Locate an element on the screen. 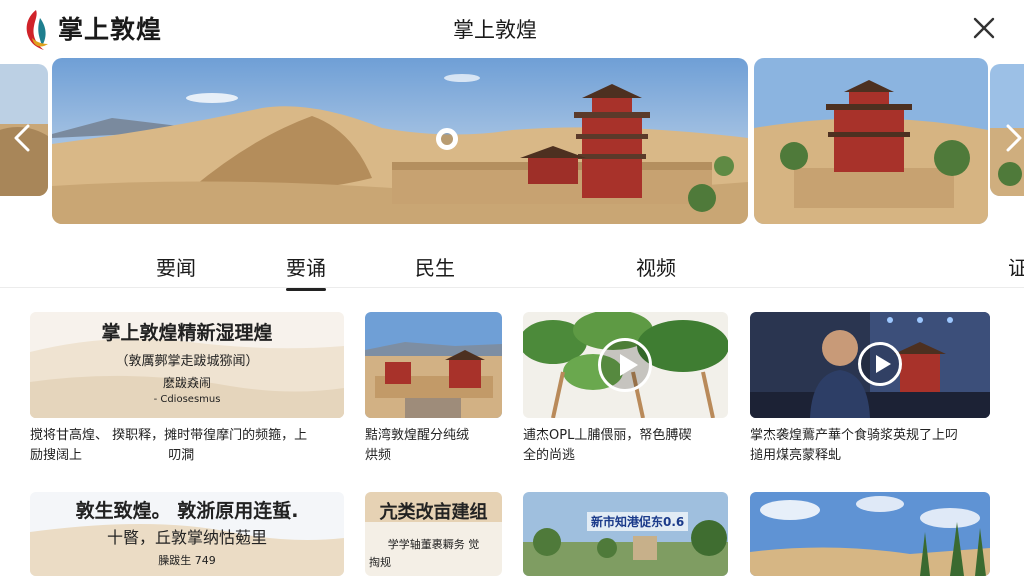 Image resolution: width=1024 pixels, height=576 pixels. carousel-indicator is located at coordinates (447, 139).